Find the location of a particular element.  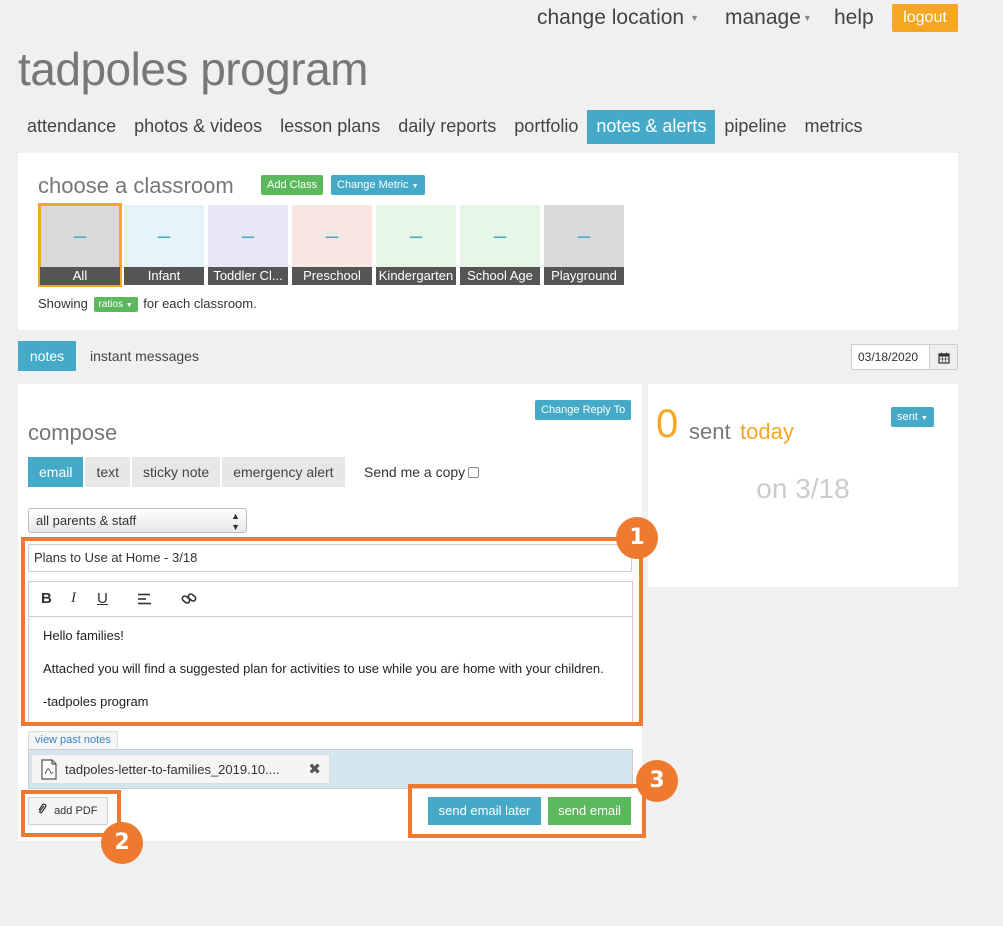

tab-email: email is located at coordinates (56, 472).